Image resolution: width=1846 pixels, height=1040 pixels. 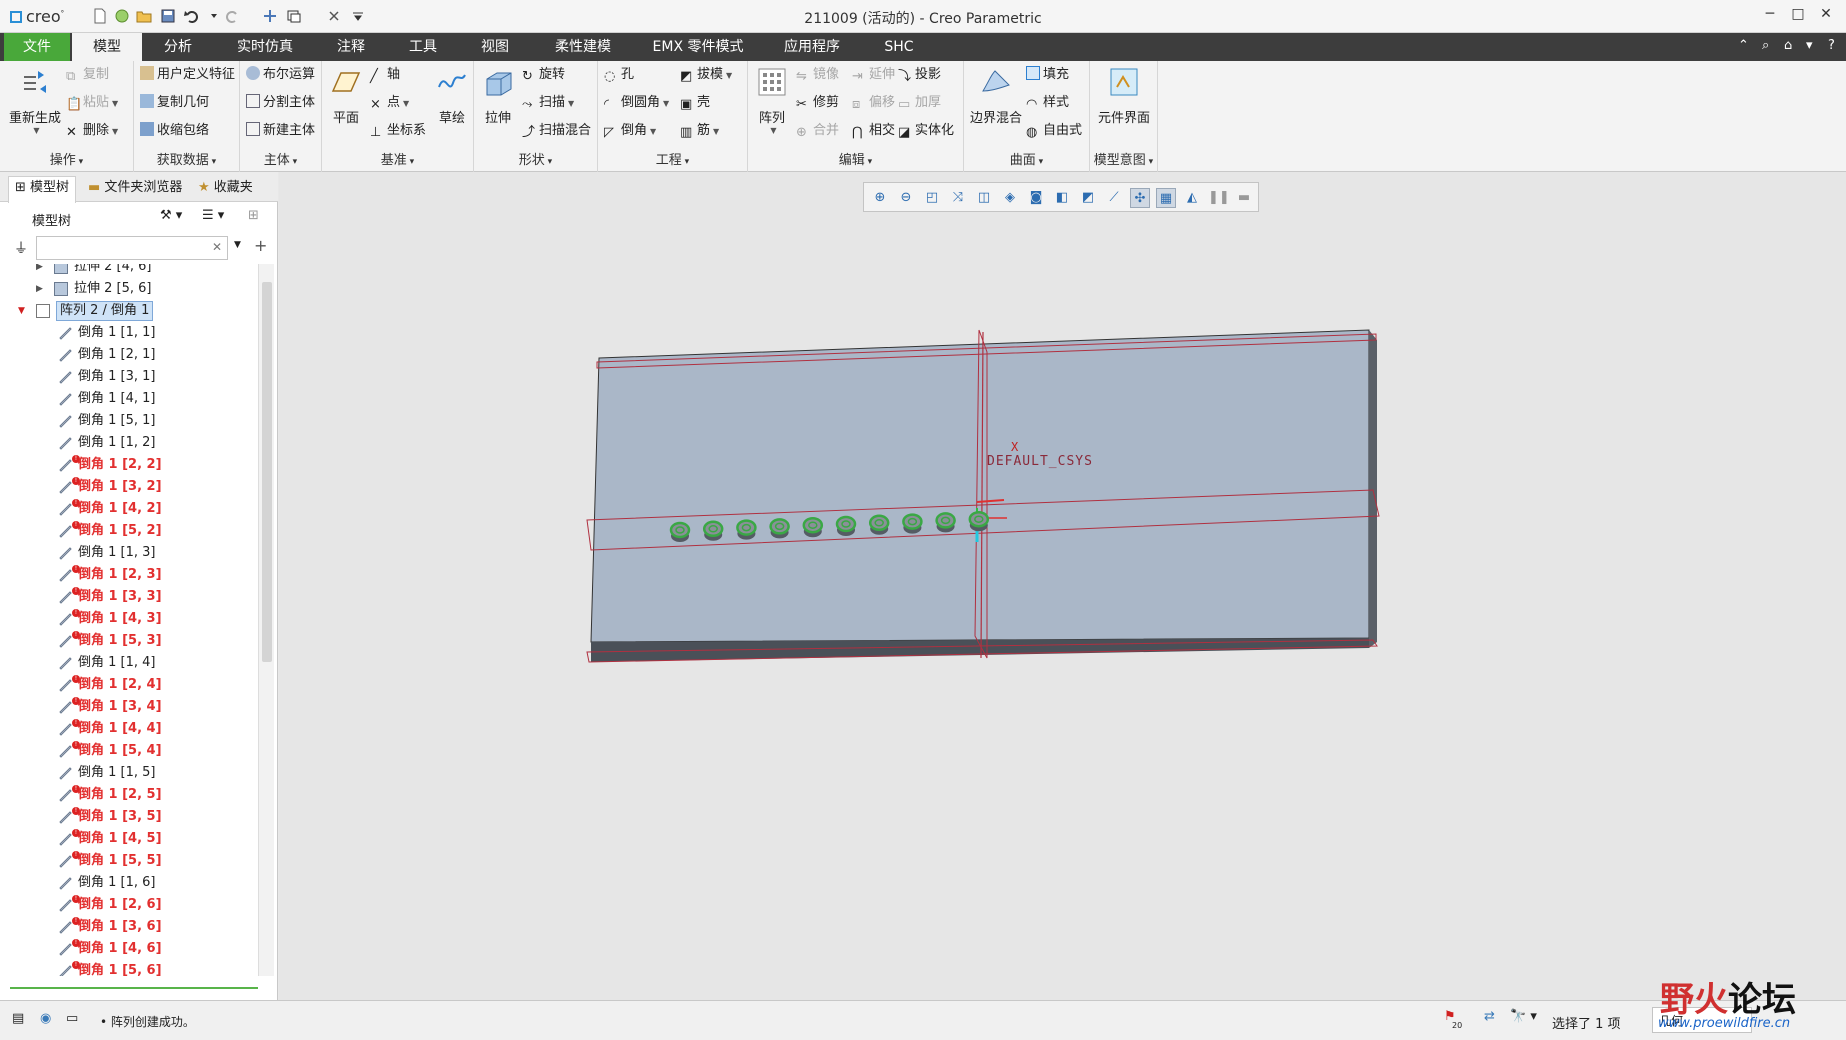 What do you see at coordinates (452, 95) in the screenshot?
I see `sketch-button: 草绘` at bounding box center [452, 95].